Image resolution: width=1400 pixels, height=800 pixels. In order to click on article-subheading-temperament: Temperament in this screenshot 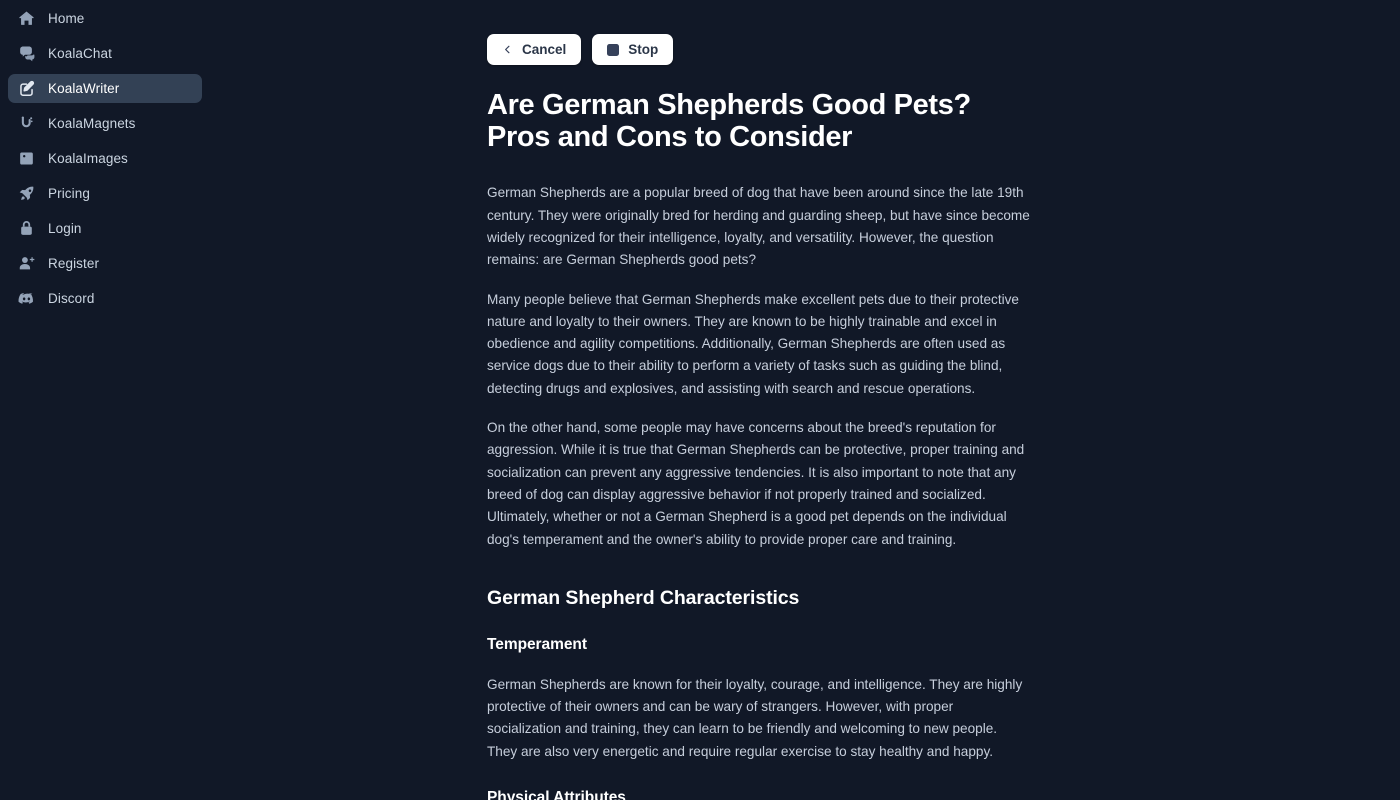, I will do `click(537, 644)`.